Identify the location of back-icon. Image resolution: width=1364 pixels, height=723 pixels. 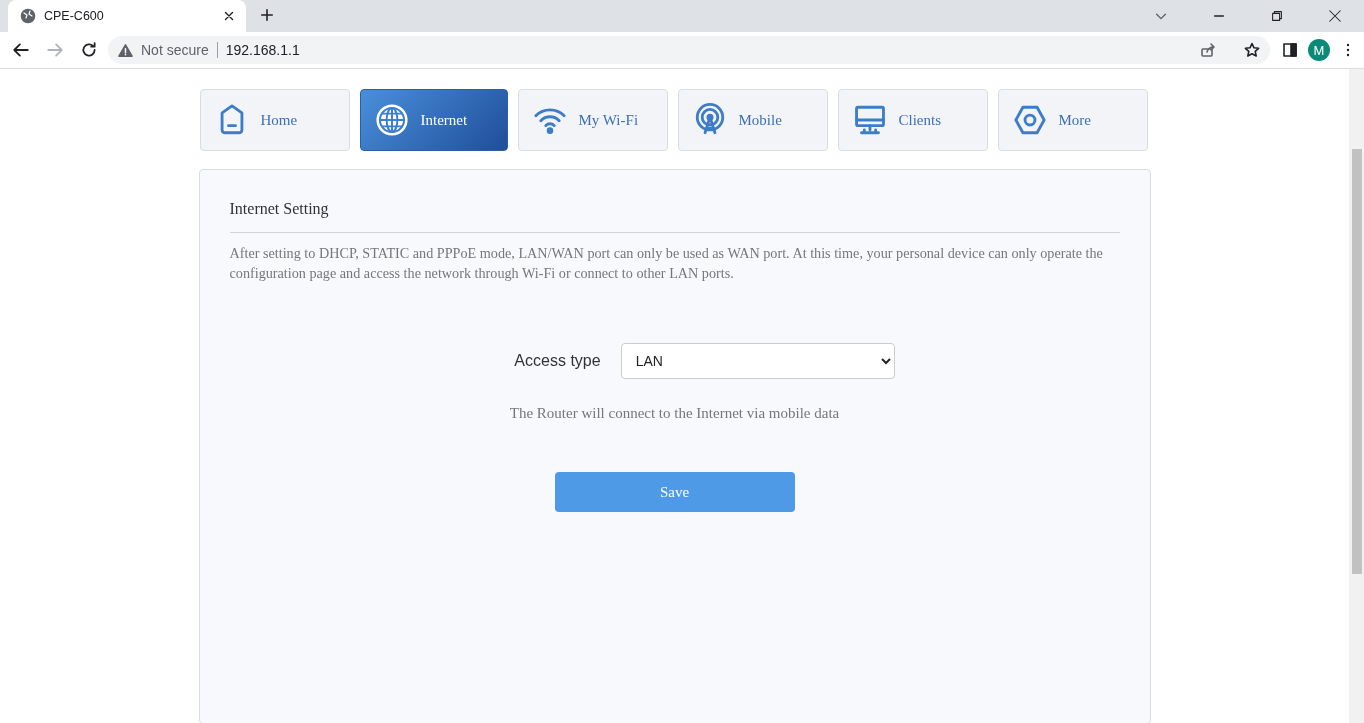
(21, 50).